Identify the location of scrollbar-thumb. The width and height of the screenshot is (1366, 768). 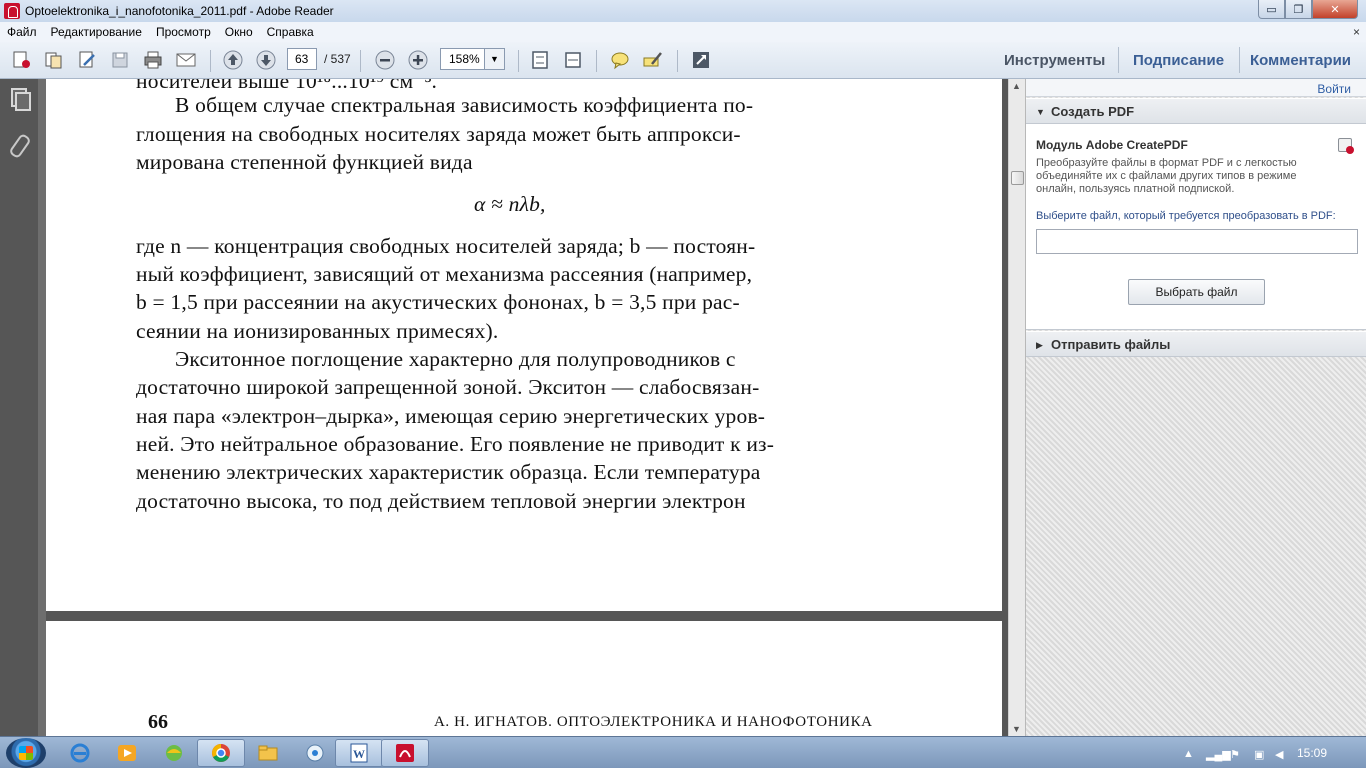
(1017, 178).